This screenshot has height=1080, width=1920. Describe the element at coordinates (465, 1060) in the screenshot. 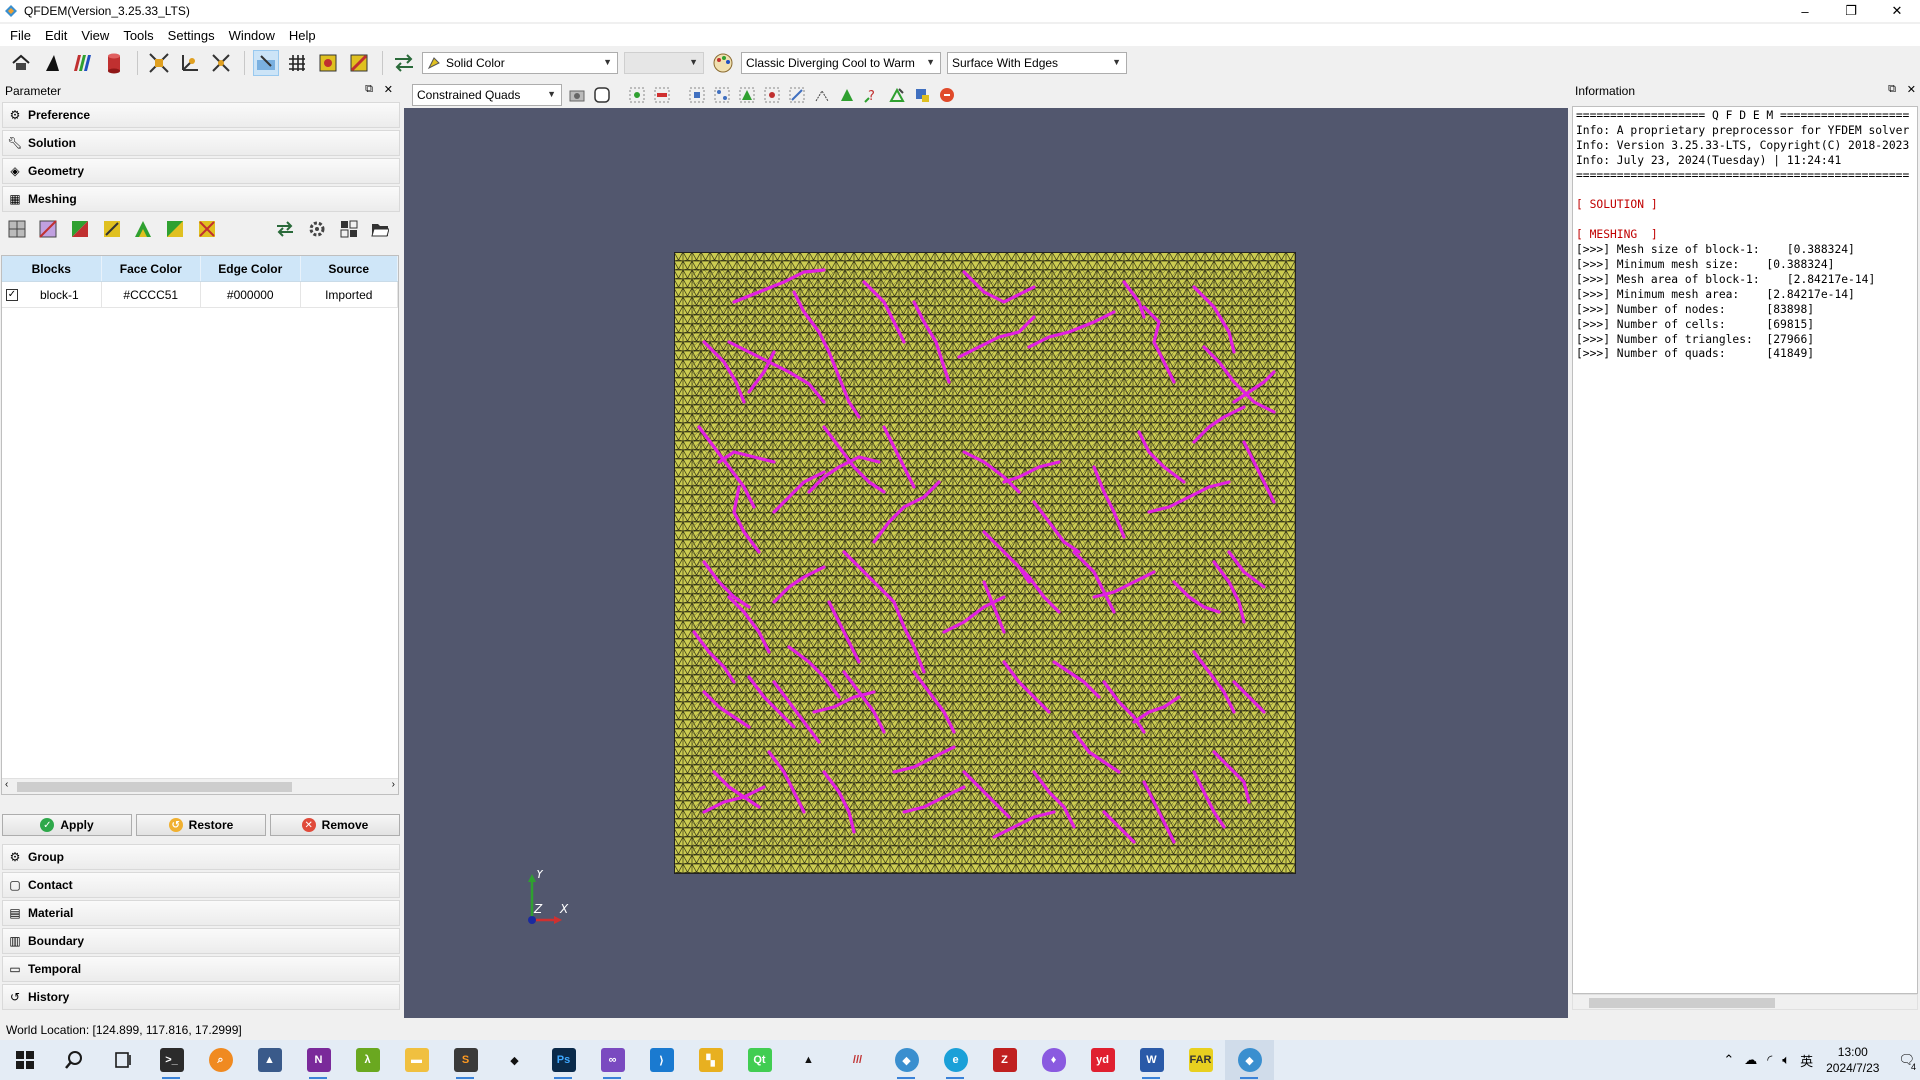

I see `taskbar-app-sublime: S` at that location.